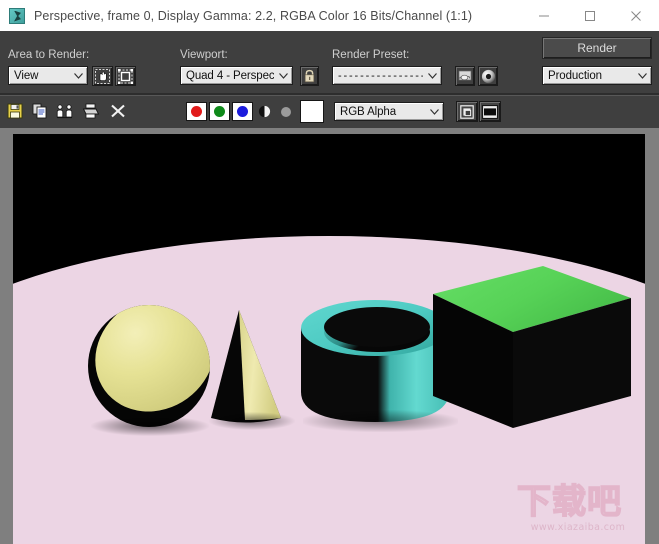 The height and width of the screenshot is (544, 659). What do you see at coordinates (150, 426) in the screenshot?
I see `sphere-shadow` at bounding box center [150, 426].